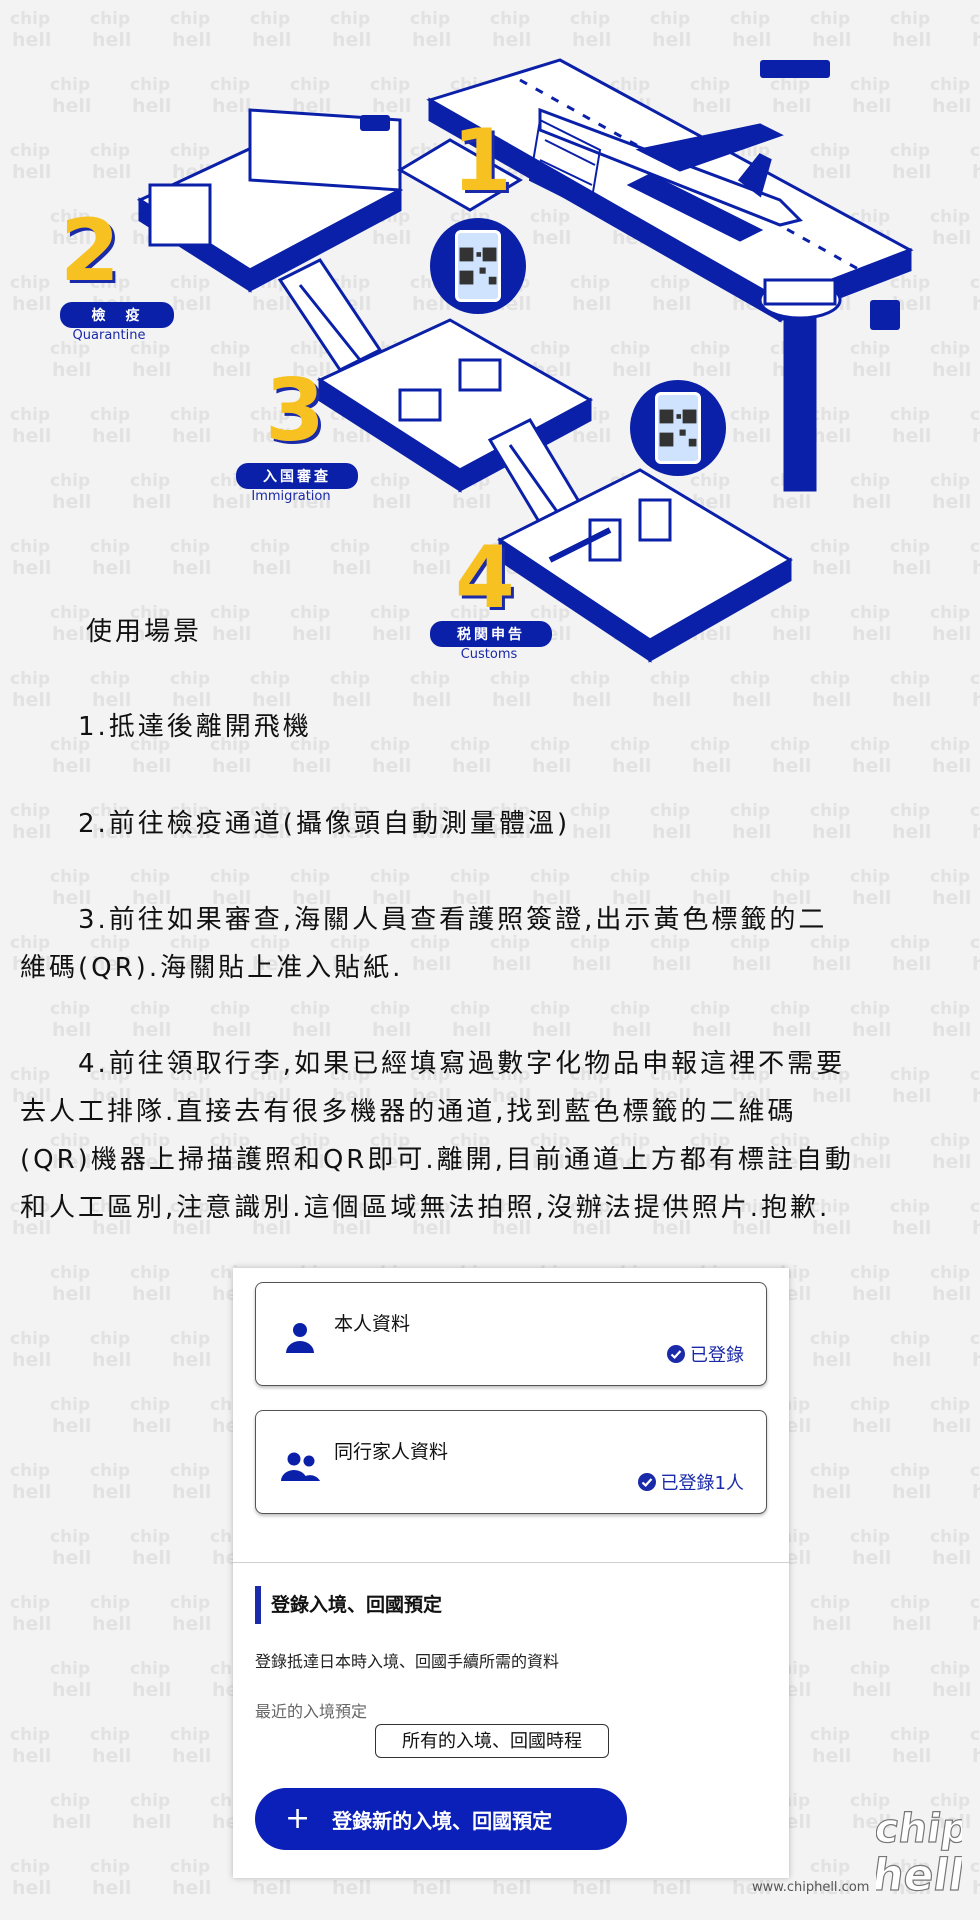 Image resolution: width=980 pixels, height=1920 pixels. Describe the element at coordinates (90, 251) in the screenshot. I see `stage-2-number: 2` at that location.